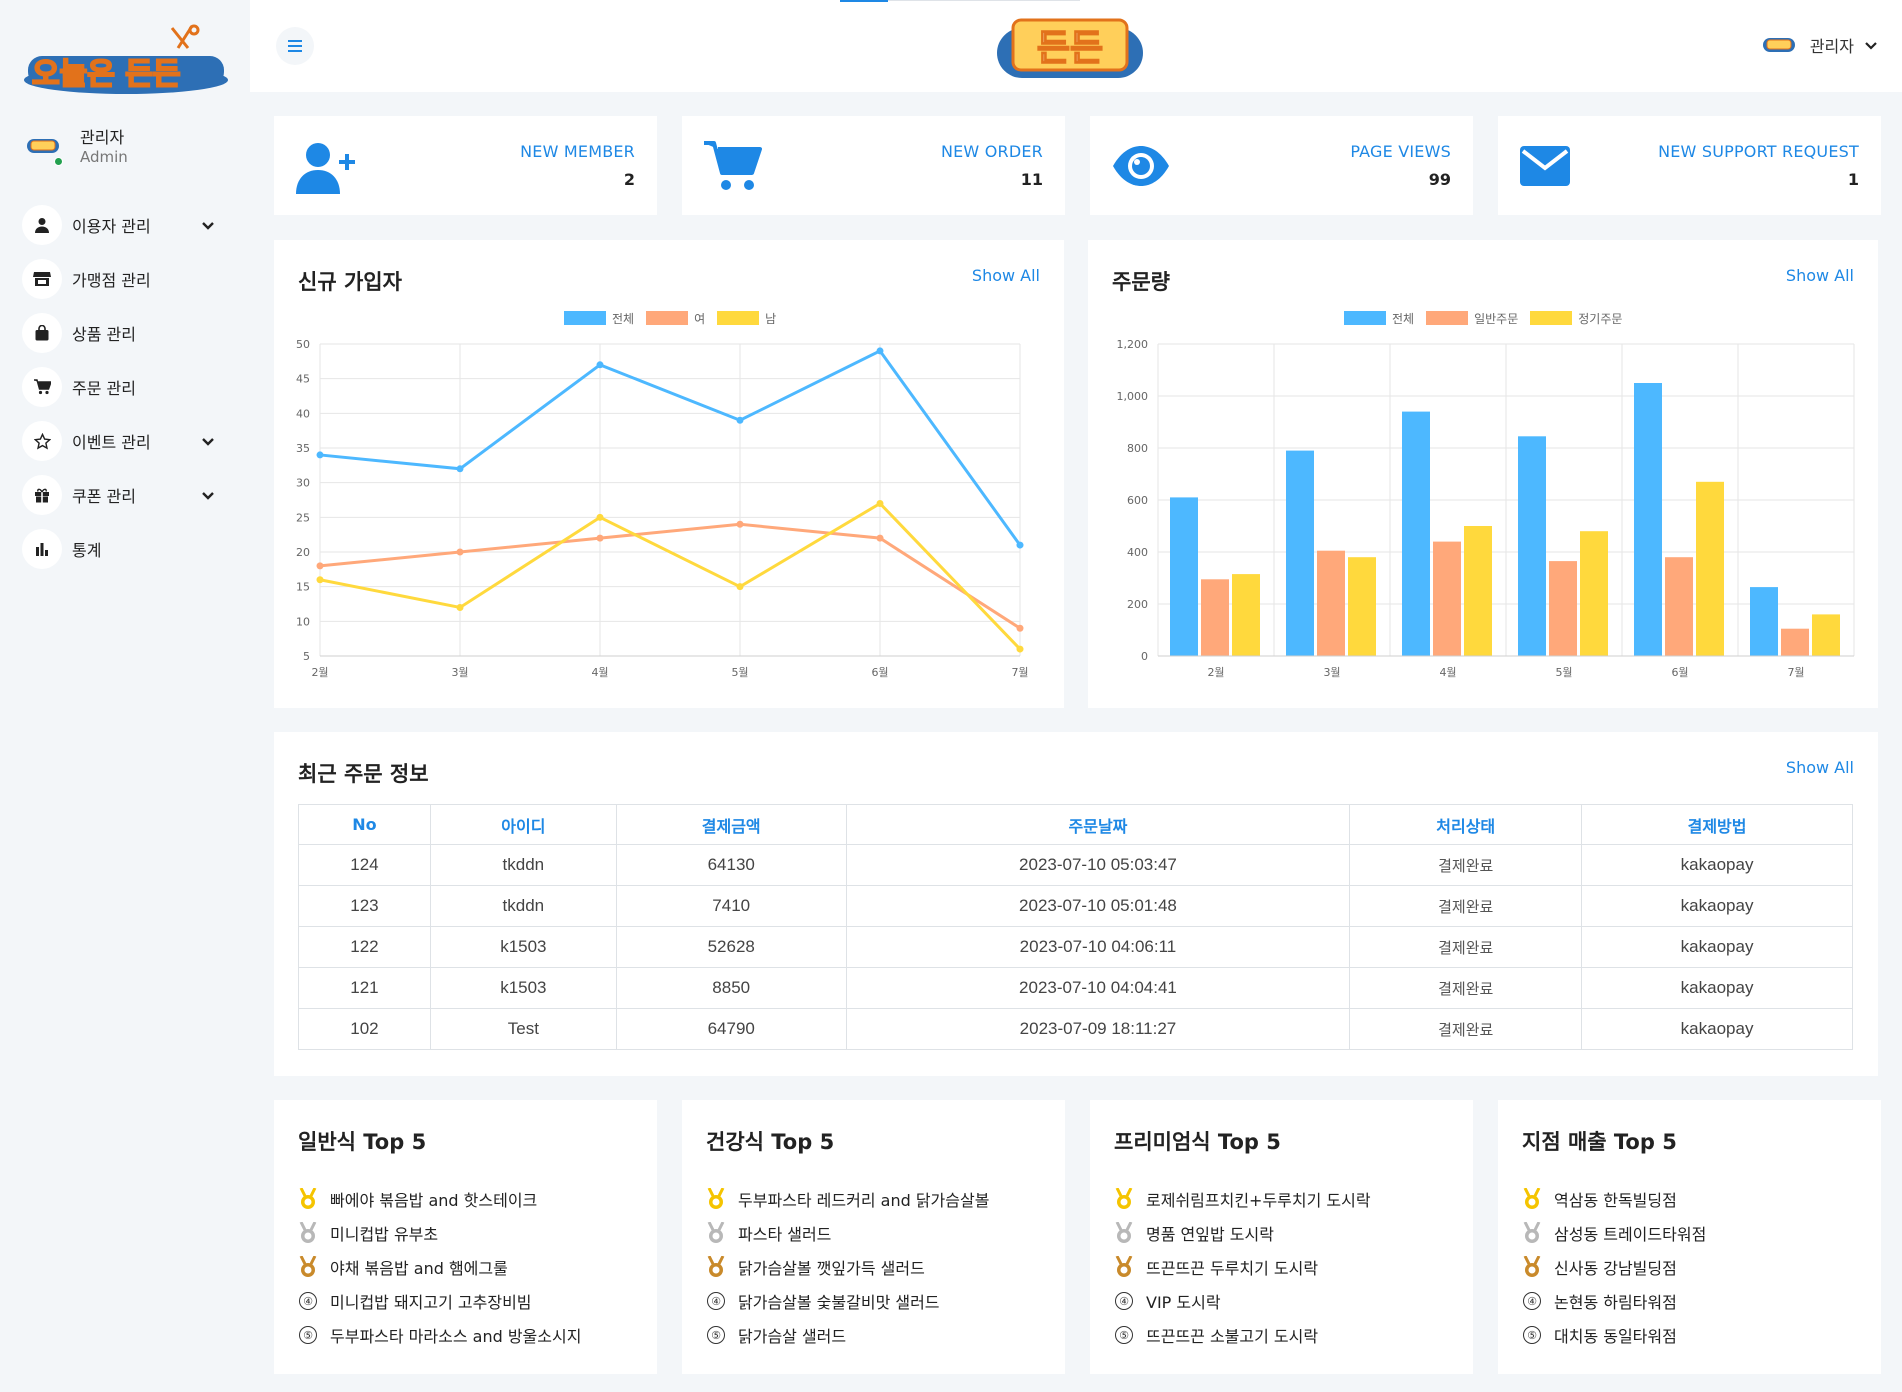  I want to click on top5-item: ④ 닭가슴살볼 숯불갈비맛 샐러드, so click(847, 1301).